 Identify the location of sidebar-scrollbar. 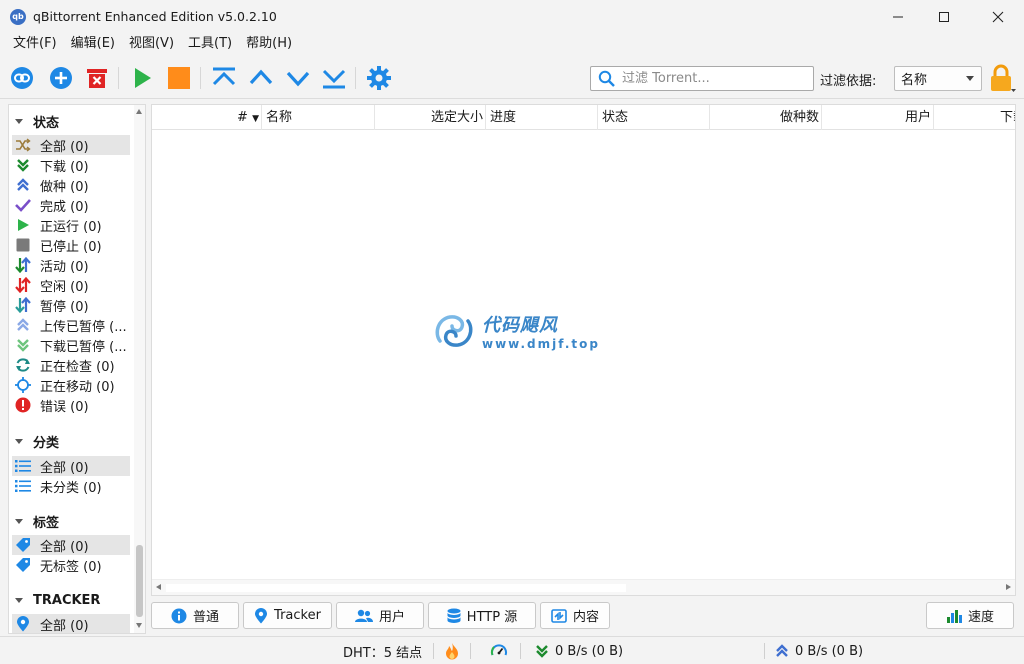
(139, 369).